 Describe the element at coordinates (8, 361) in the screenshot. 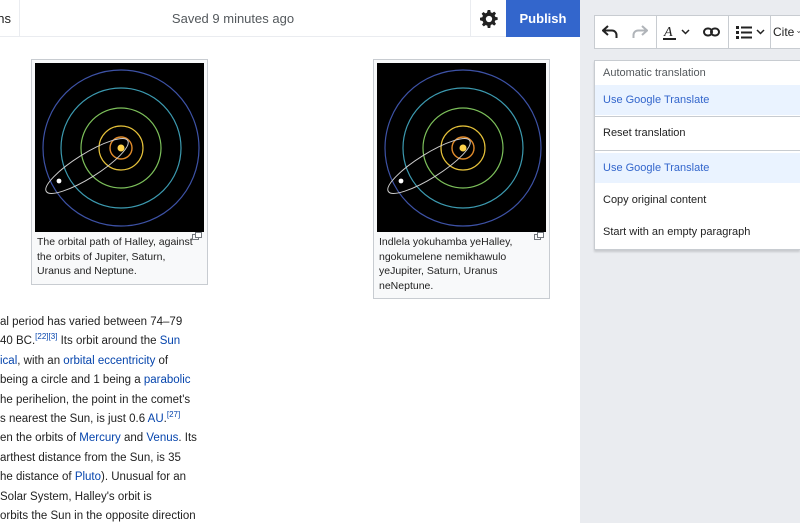

I see `link-elliptical: ical` at that location.